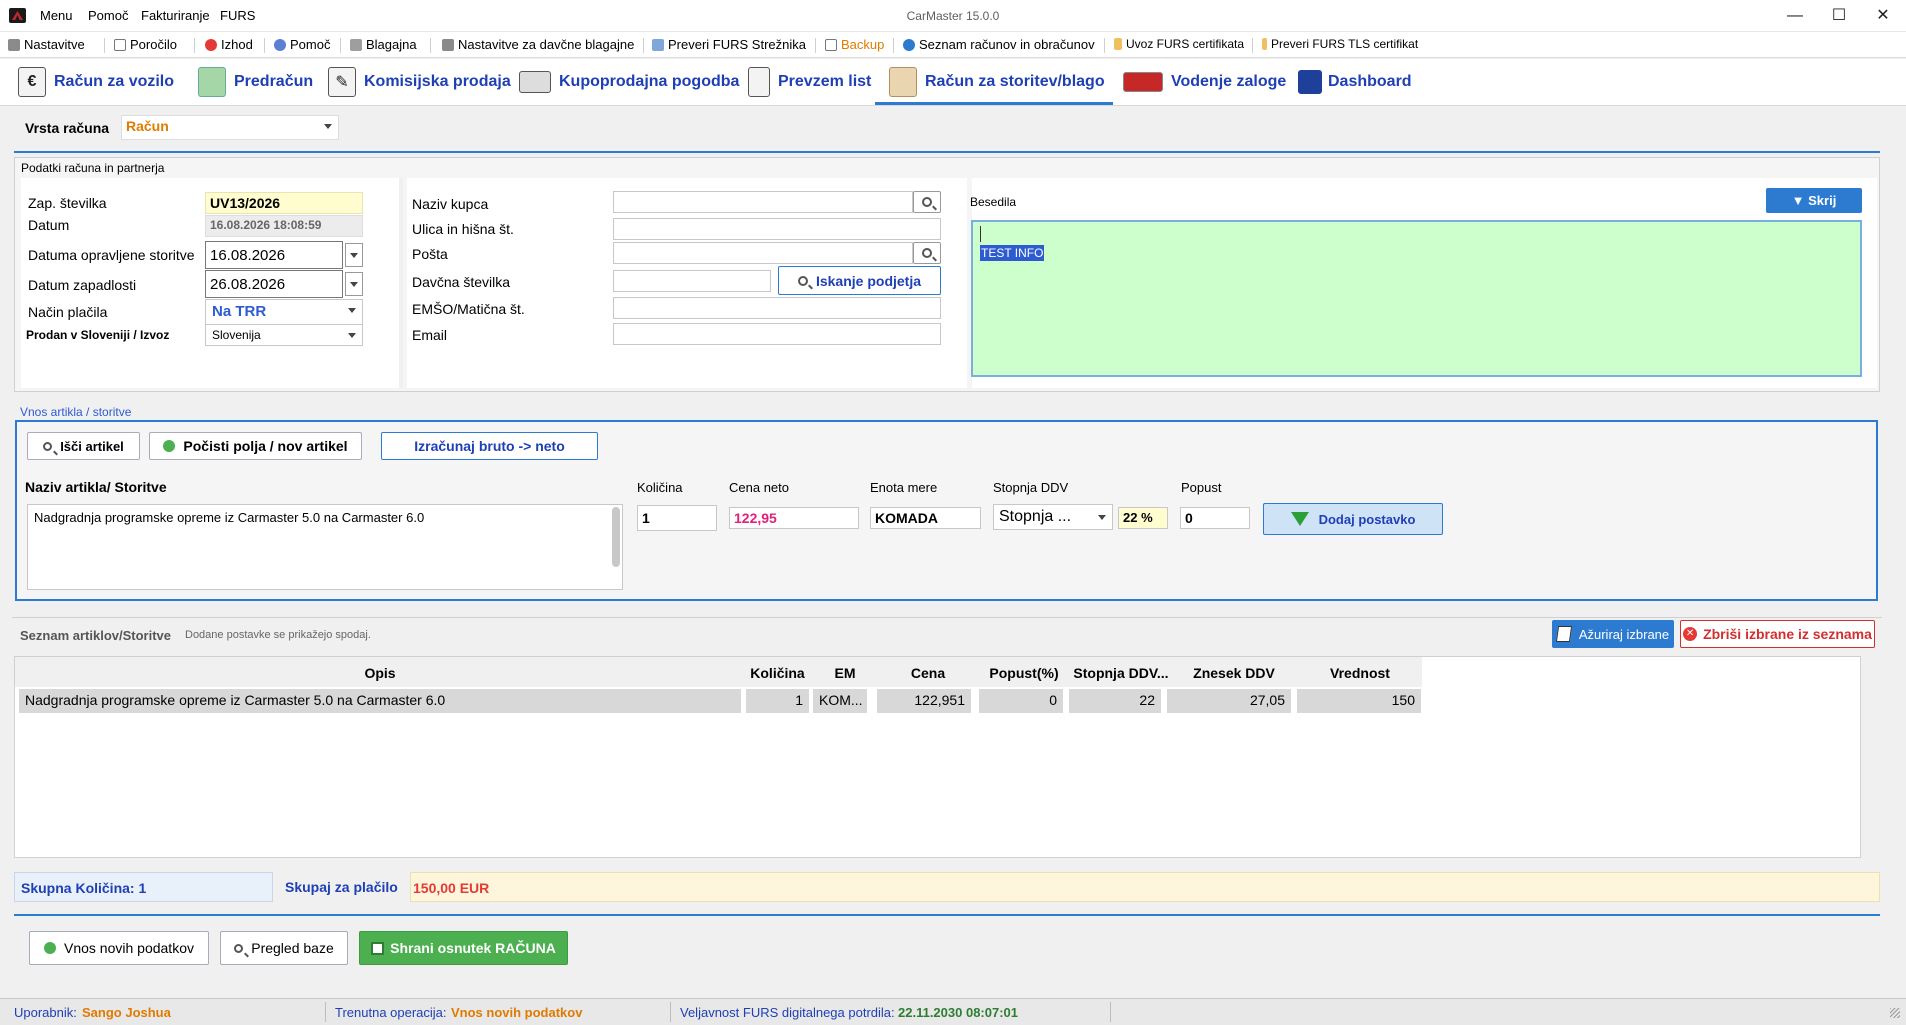 The width and height of the screenshot is (1906, 1025). Describe the element at coordinates (729, 44) in the screenshot. I see `toolbar-preveri-furs: Preveri FURS Strežnika` at that location.